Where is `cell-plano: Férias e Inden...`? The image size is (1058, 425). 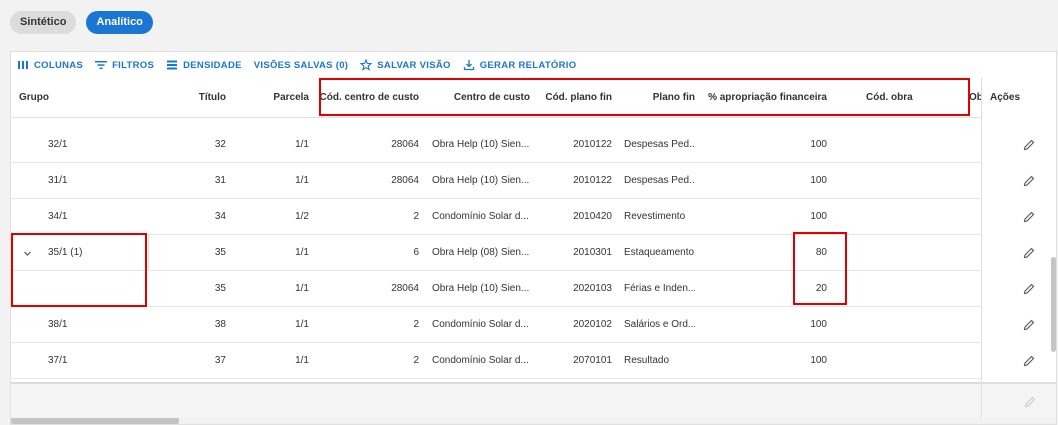 cell-plano: Férias e Inden... is located at coordinates (659, 288).